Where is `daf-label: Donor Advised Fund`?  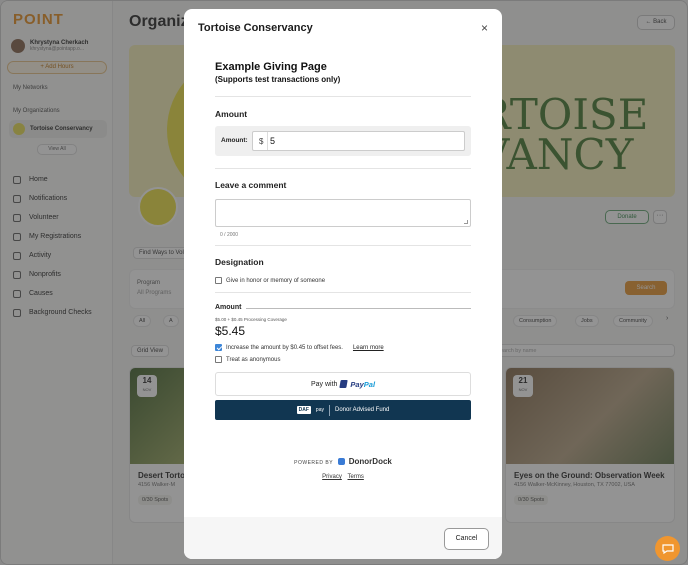
daf-label: Donor Advised Fund is located at coordinates (362, 410).